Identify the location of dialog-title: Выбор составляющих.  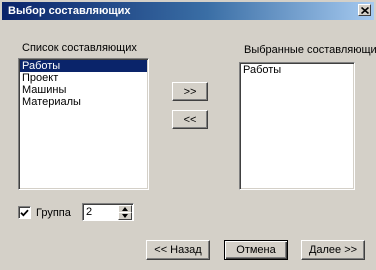
(69, 11).